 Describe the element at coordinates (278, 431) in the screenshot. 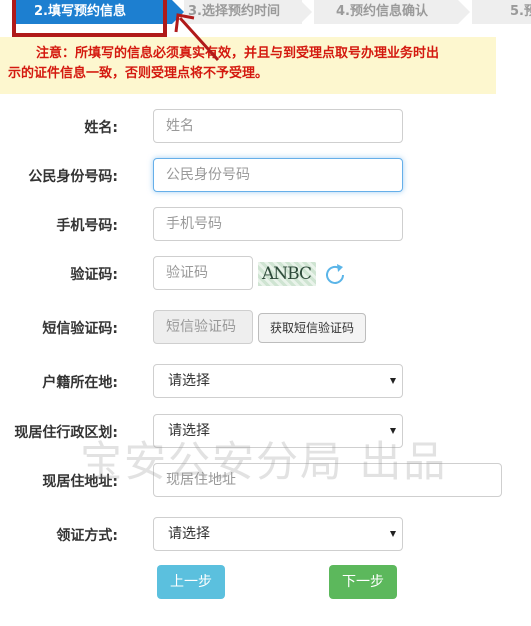

I see `district-select: 请选择` at that location.